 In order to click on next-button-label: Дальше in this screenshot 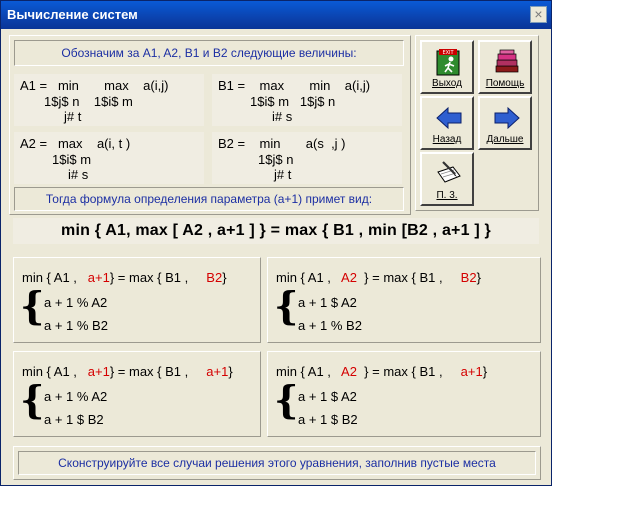, I will do `click(505, 139)`.